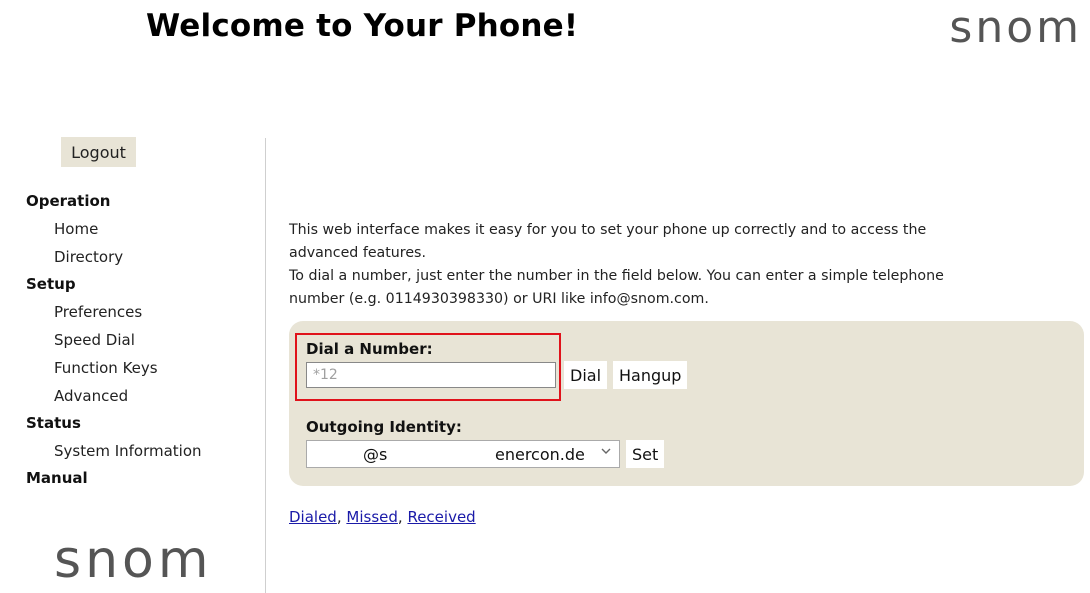  I want to click on nav-group-setup: Setup, so click(51, 284).